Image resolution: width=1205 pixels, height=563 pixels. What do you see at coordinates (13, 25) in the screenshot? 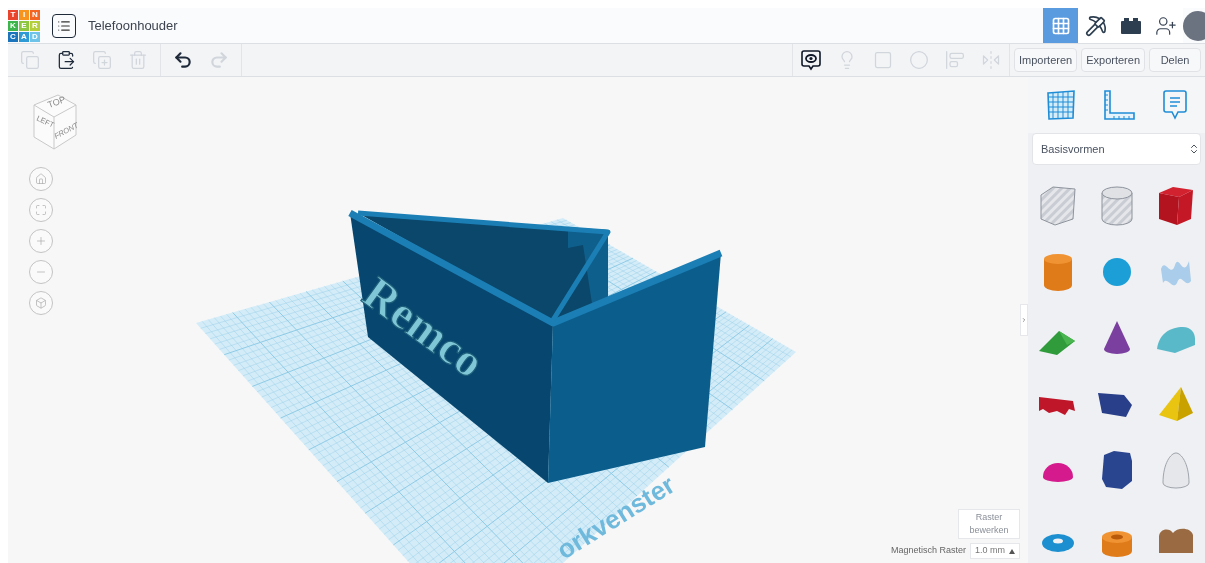
I see `logo-letter: K` at bounding box center [13, 25].